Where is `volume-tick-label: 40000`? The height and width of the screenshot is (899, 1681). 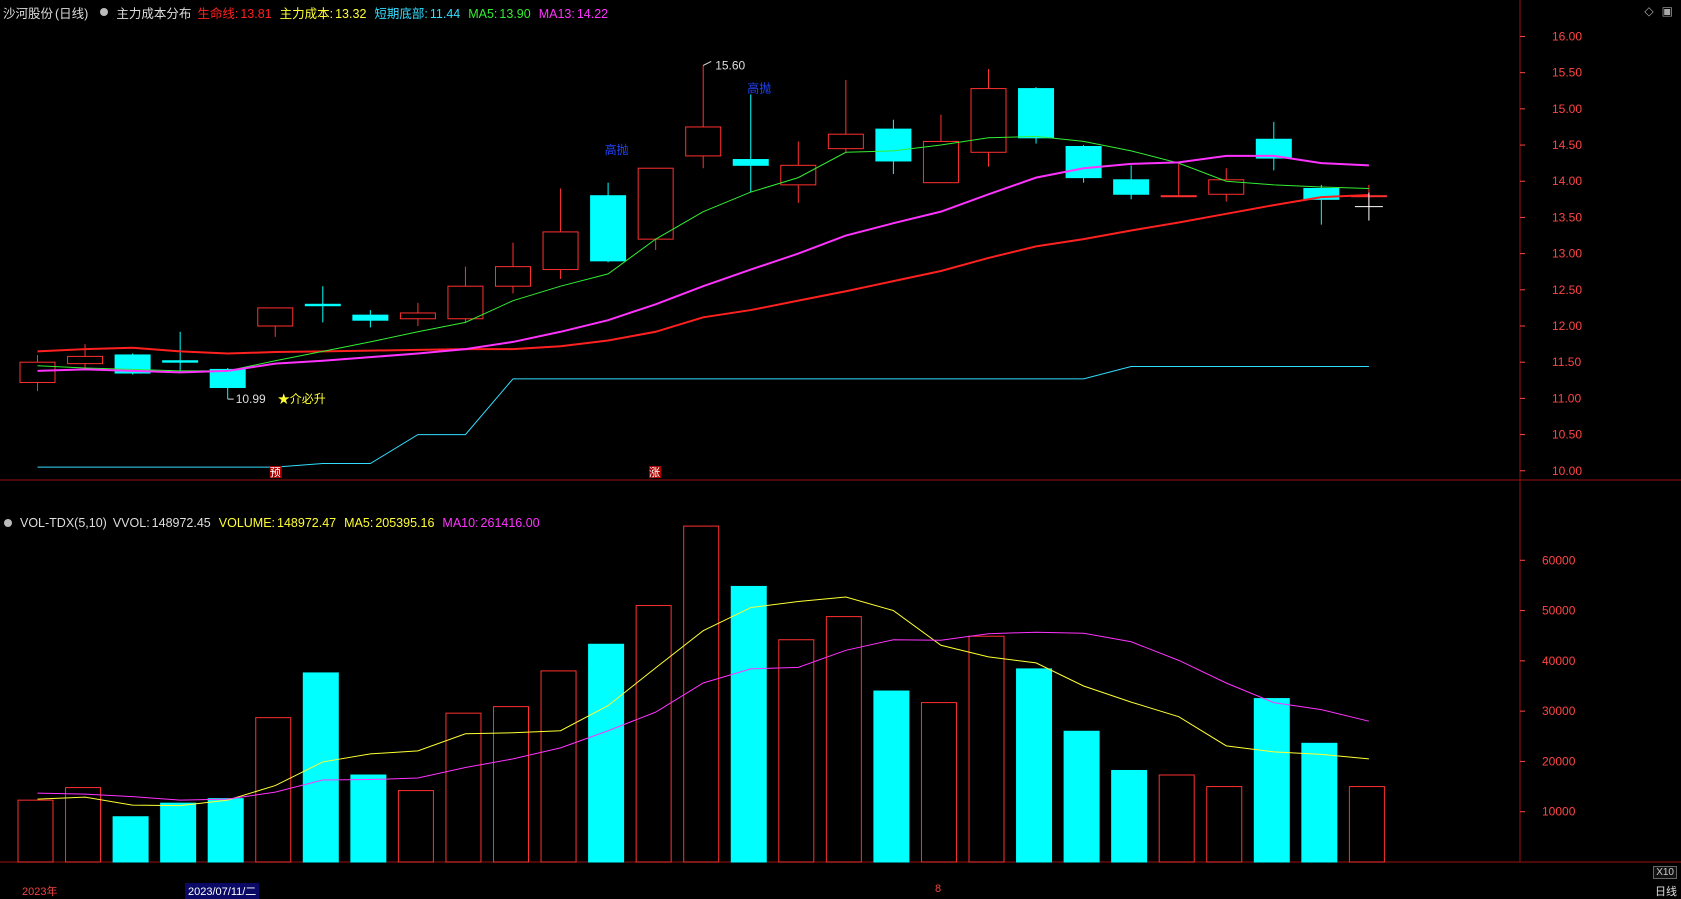 volume-tick-label: 40000 is located at coordinates (1559, 661).